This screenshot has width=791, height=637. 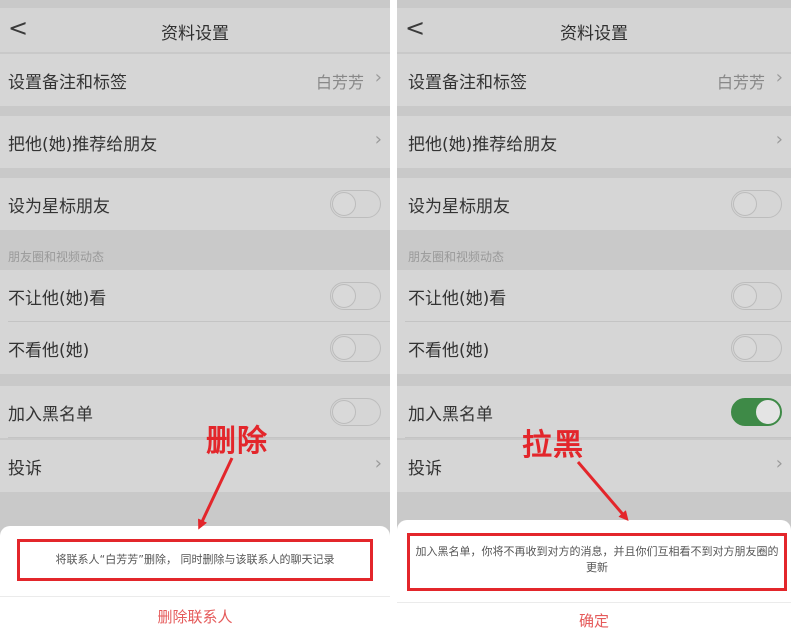 What do you see at coordinates (594, 578) in the screenshot?
I see `action-sheet: 加入黑名单，你将不再收到对方的消息，并且你们互相看不到对方朋友圈的更新 确定` at bounding box center [594, 578].